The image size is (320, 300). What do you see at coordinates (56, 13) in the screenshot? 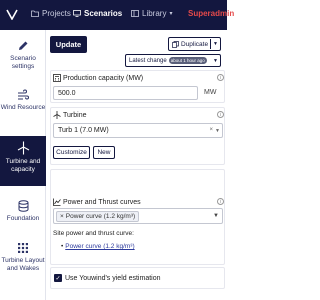
I see `nav-projects-label: Projects` at bounding box center [56, 13].